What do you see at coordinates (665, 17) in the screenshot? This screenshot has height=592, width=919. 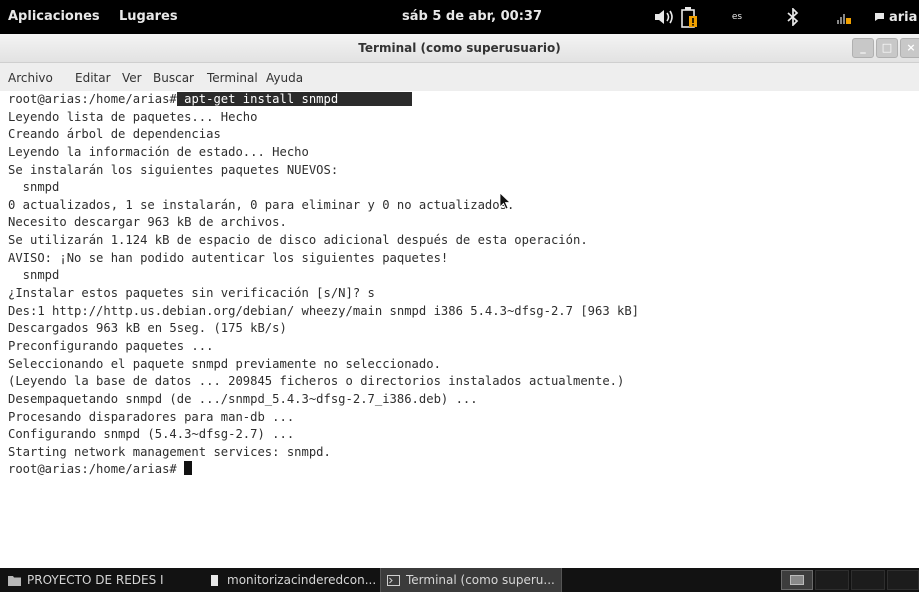 I see `volume-icon` at bounding box center [665, 17].